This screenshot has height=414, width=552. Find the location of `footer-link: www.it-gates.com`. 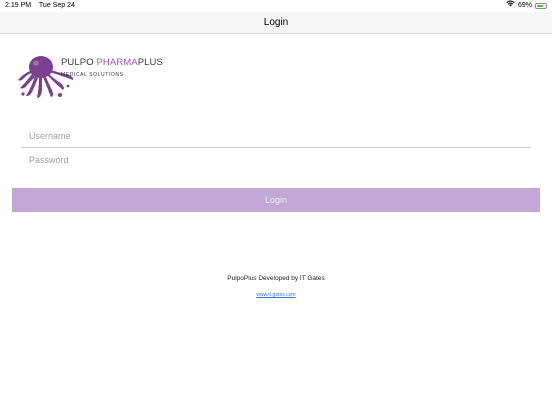

footer-link: www.it-gates.com is located at coordinates (275, 295).